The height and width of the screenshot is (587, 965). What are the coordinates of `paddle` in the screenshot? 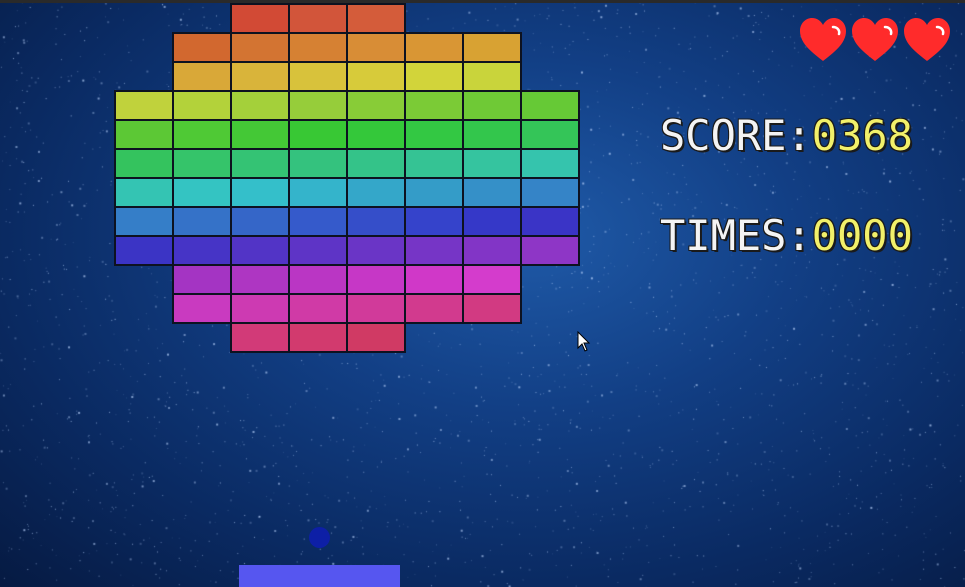 It's located at (319, 576).